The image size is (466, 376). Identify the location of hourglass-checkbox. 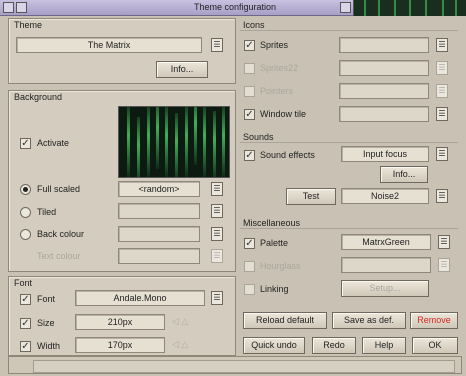
(249, 266).